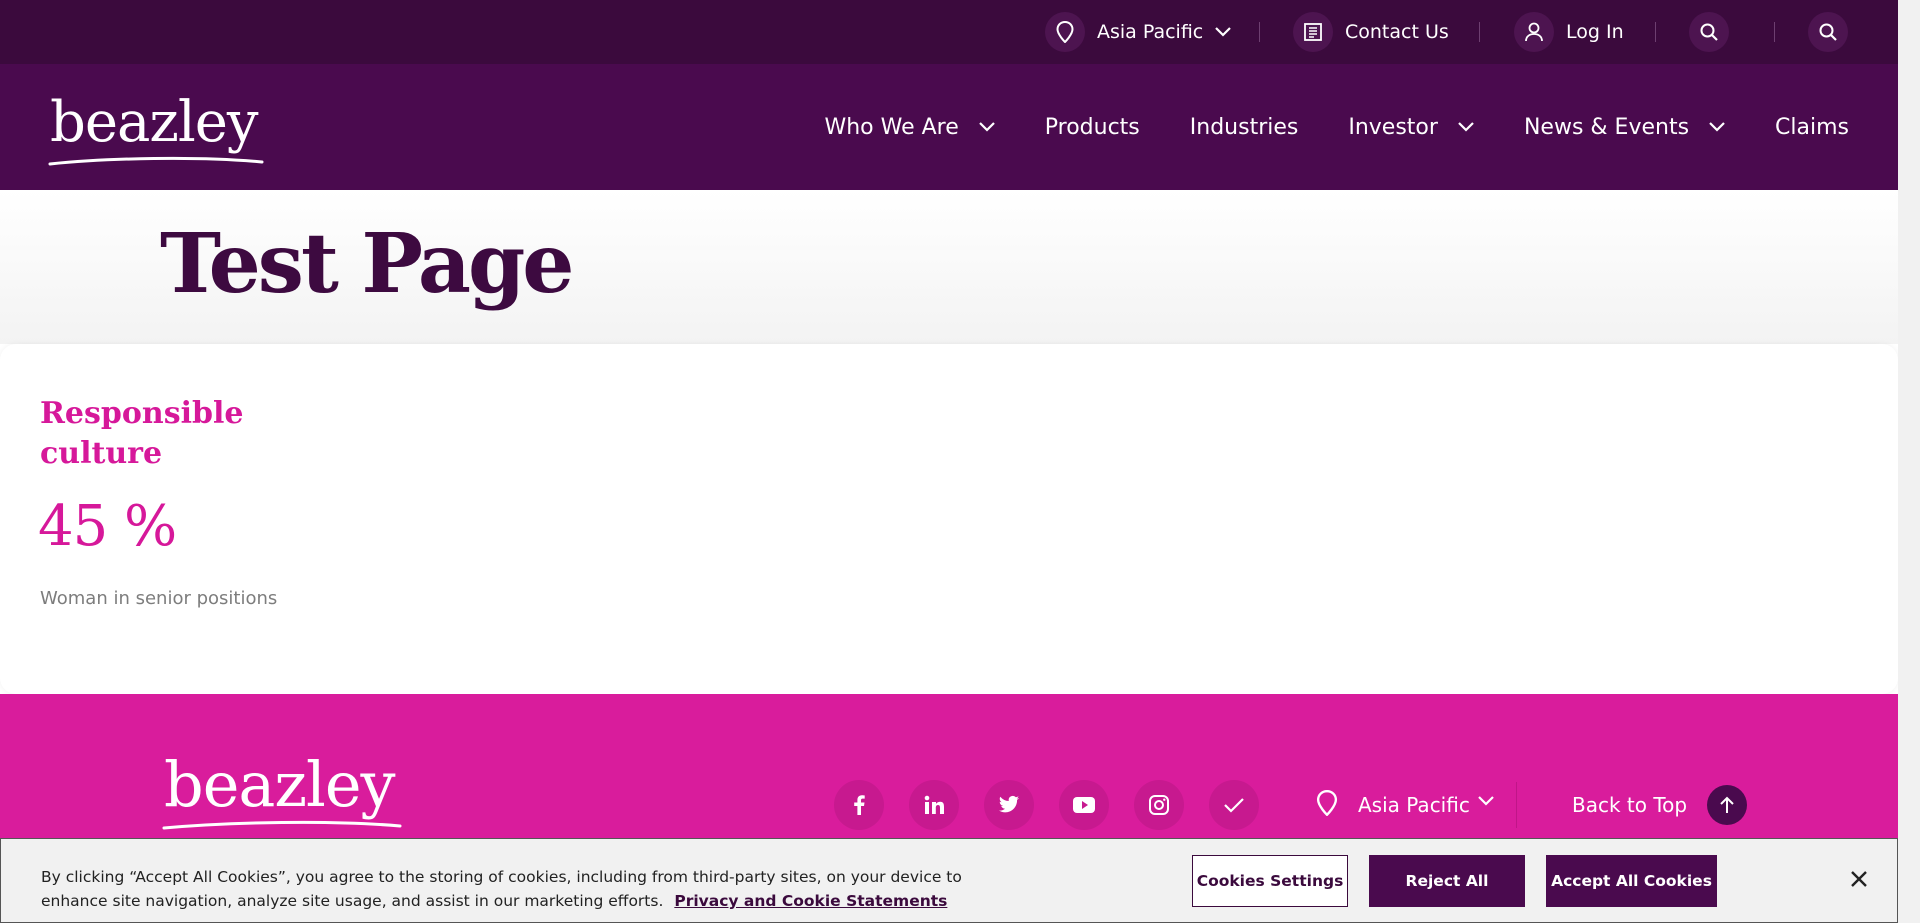  I want to click on page-title: Test Page, so click(367, 264).